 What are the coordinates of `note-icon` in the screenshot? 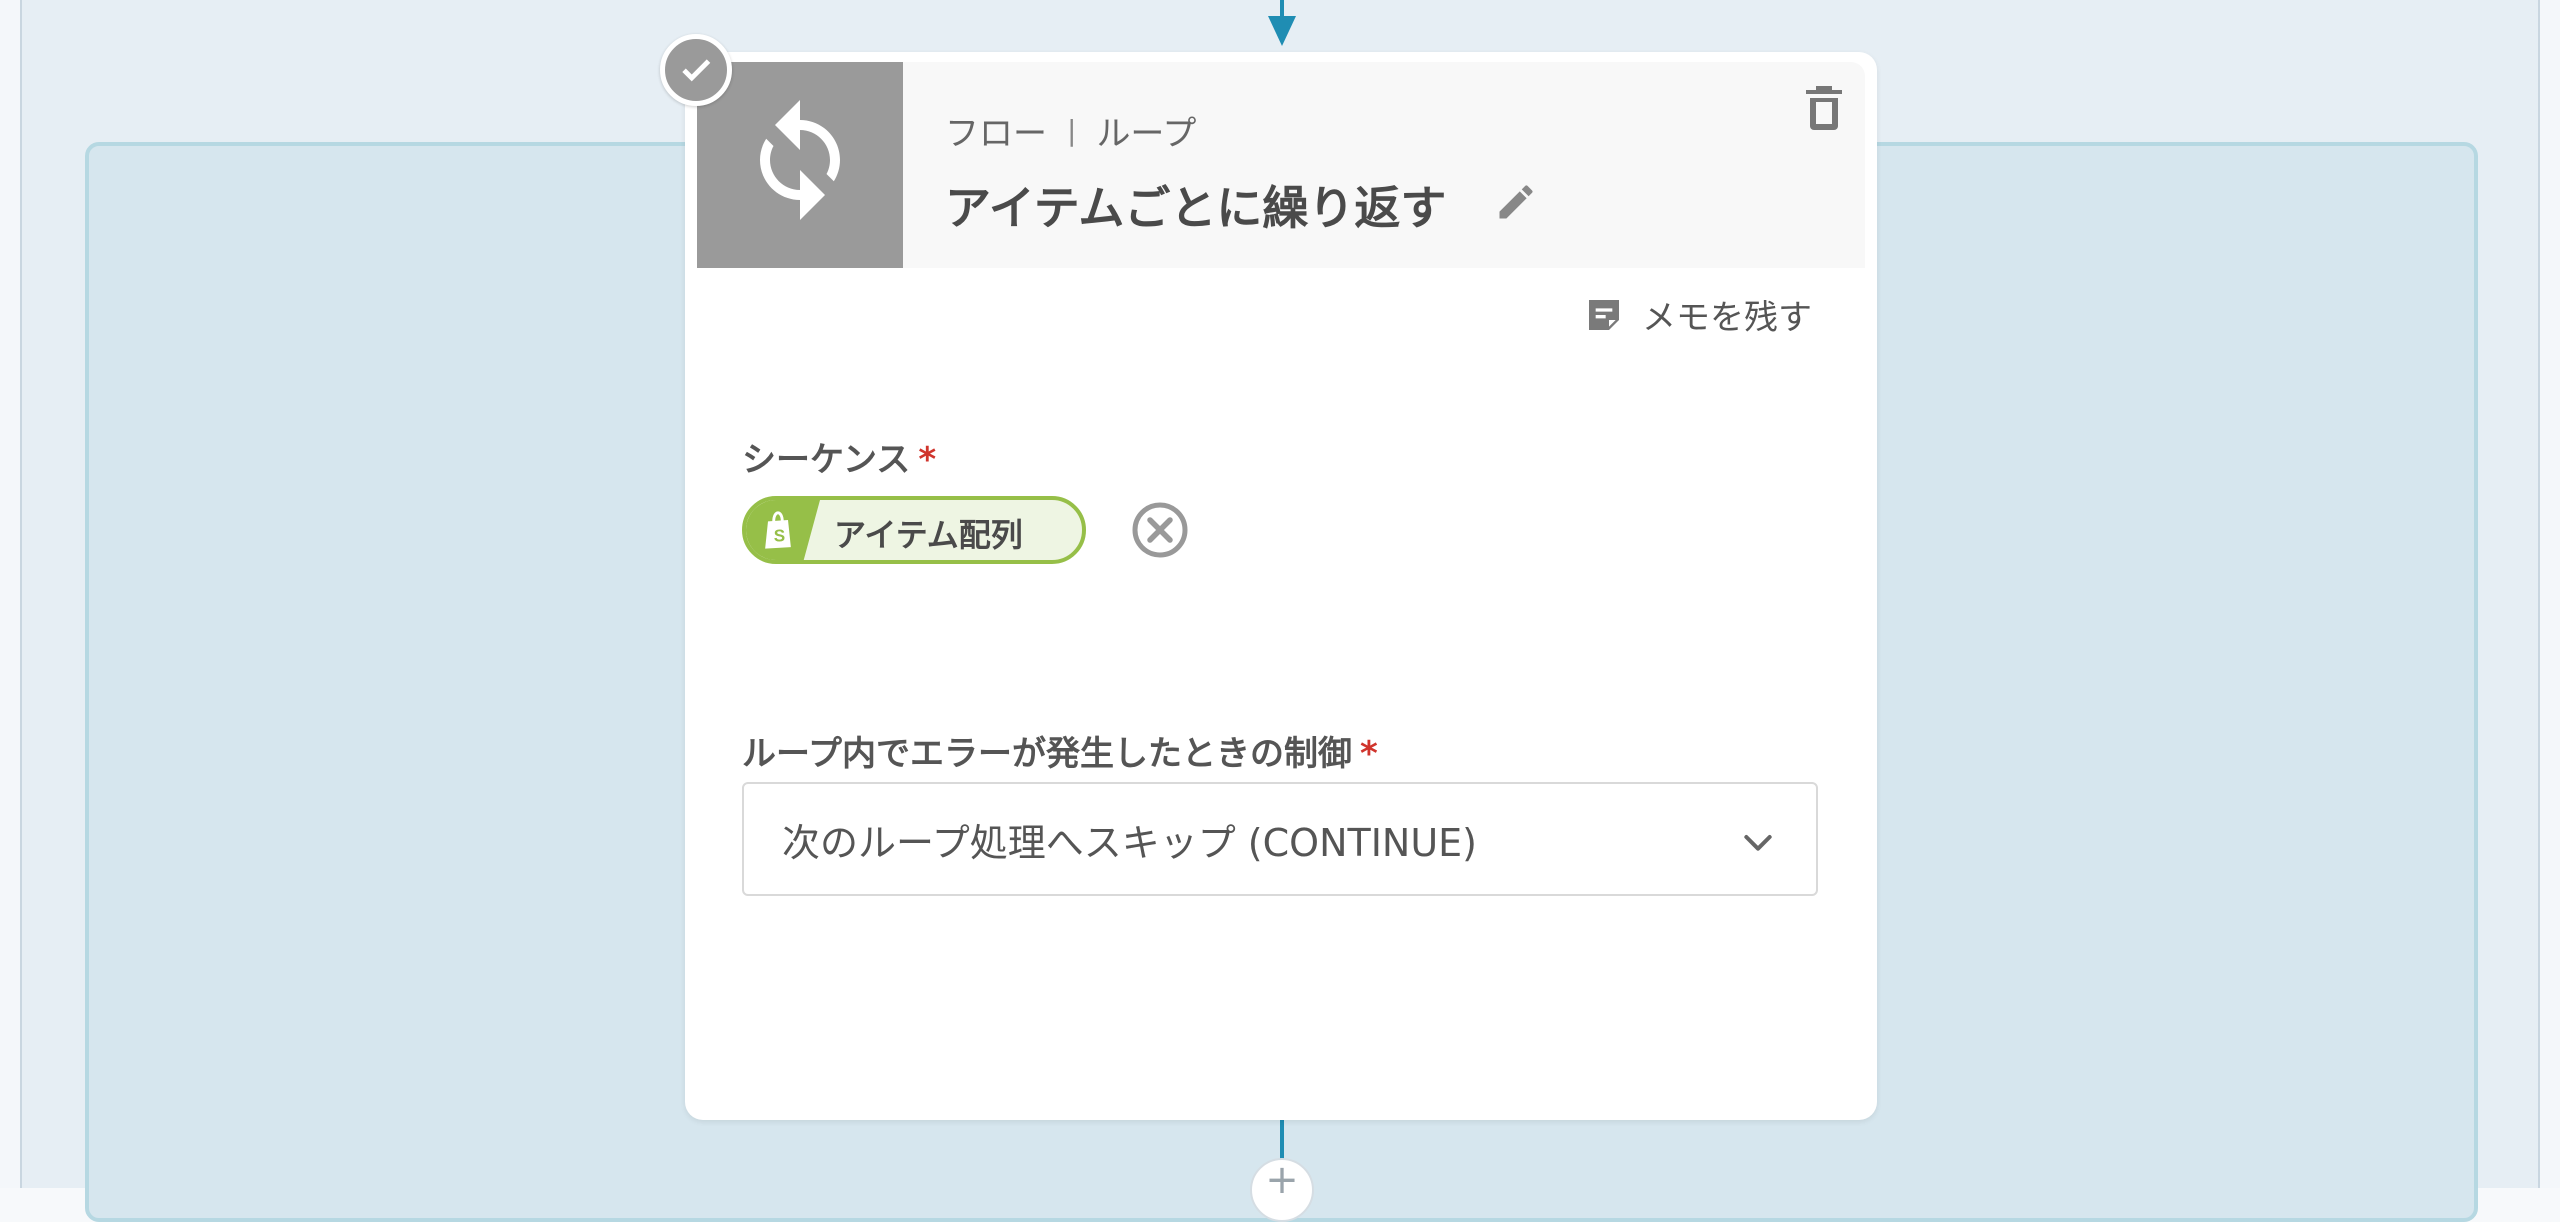 It's located at (1604, 314).